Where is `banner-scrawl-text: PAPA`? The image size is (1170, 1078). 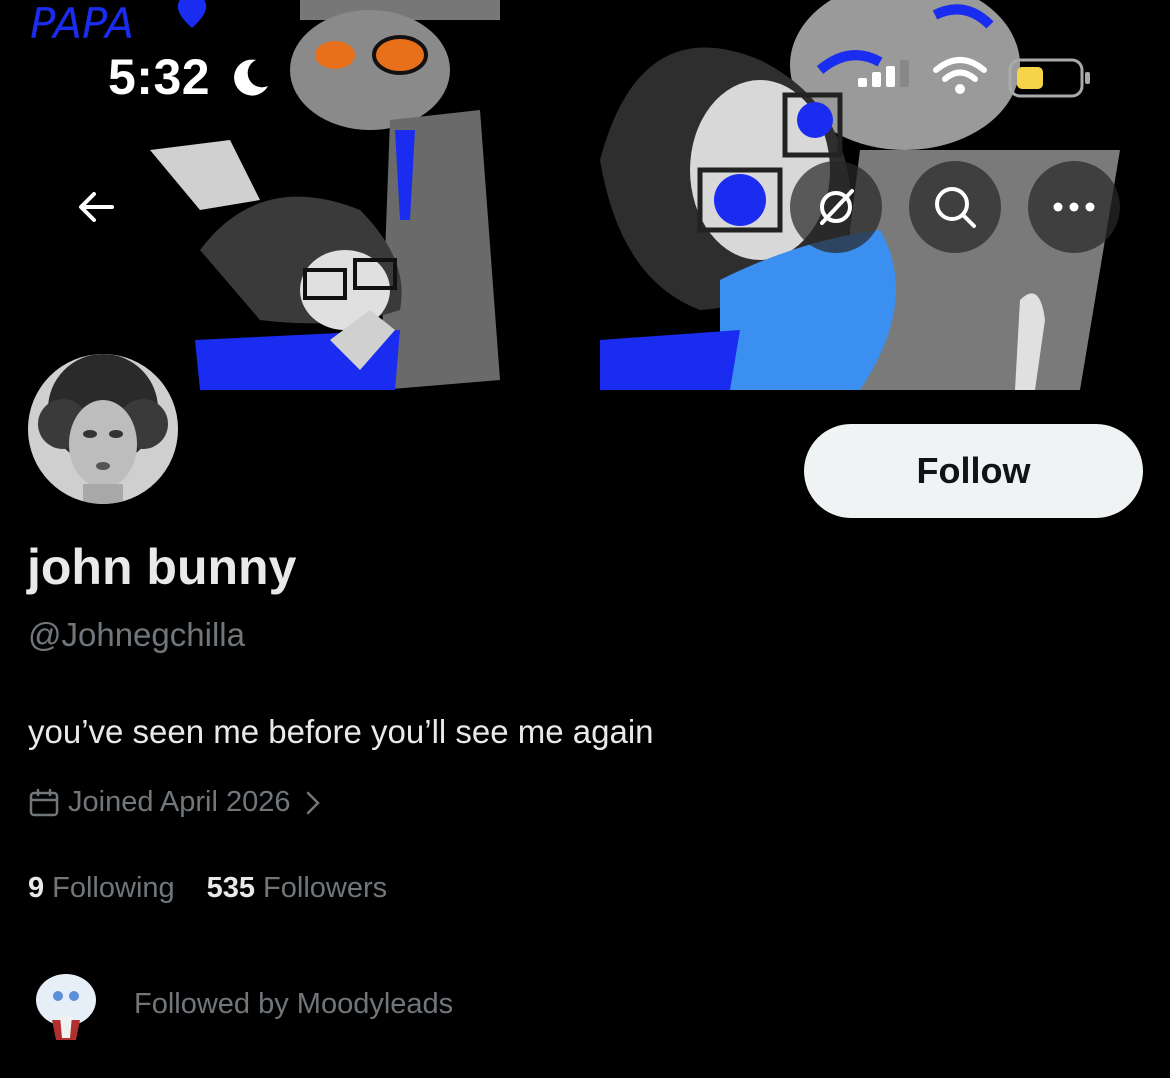 banner-scrawl-text: PAPA is located at coordinates (82, 24).